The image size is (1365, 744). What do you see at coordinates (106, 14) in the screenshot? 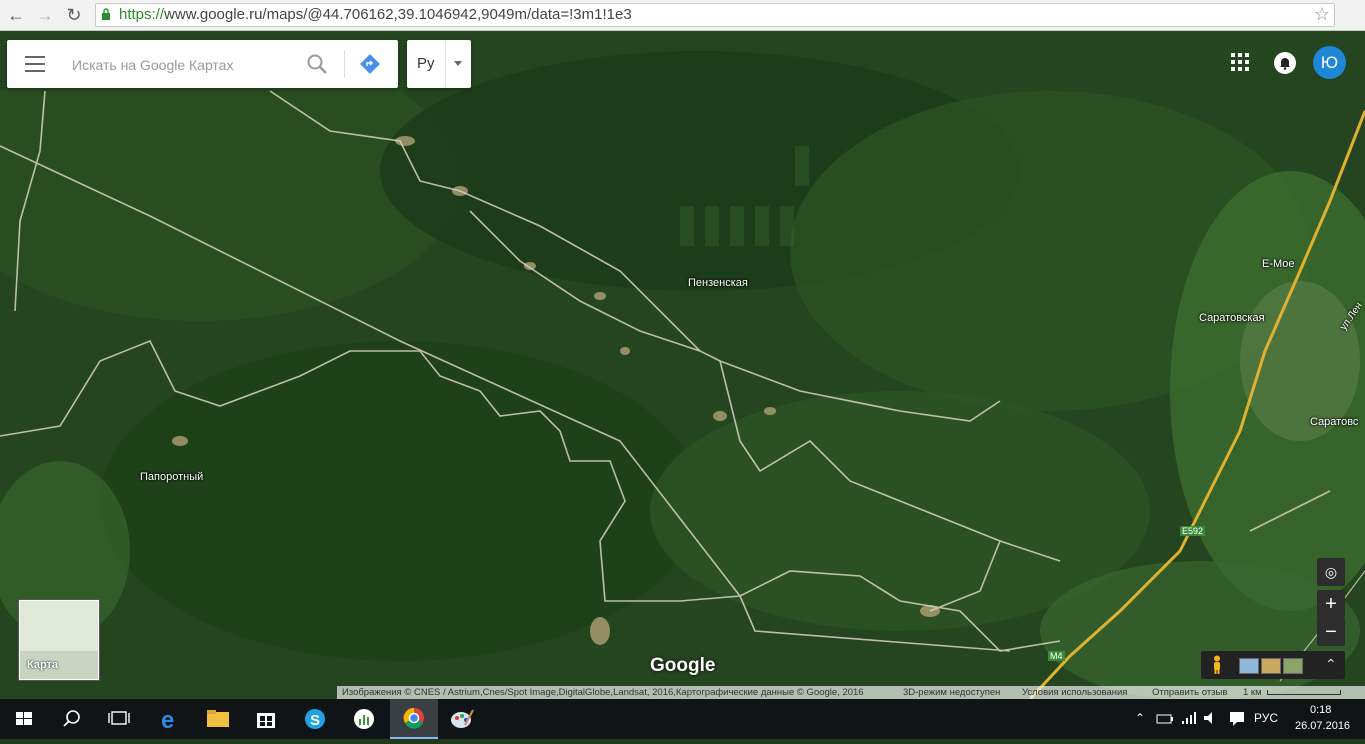
I see `lock-icon` at bounding box center [106, 14].